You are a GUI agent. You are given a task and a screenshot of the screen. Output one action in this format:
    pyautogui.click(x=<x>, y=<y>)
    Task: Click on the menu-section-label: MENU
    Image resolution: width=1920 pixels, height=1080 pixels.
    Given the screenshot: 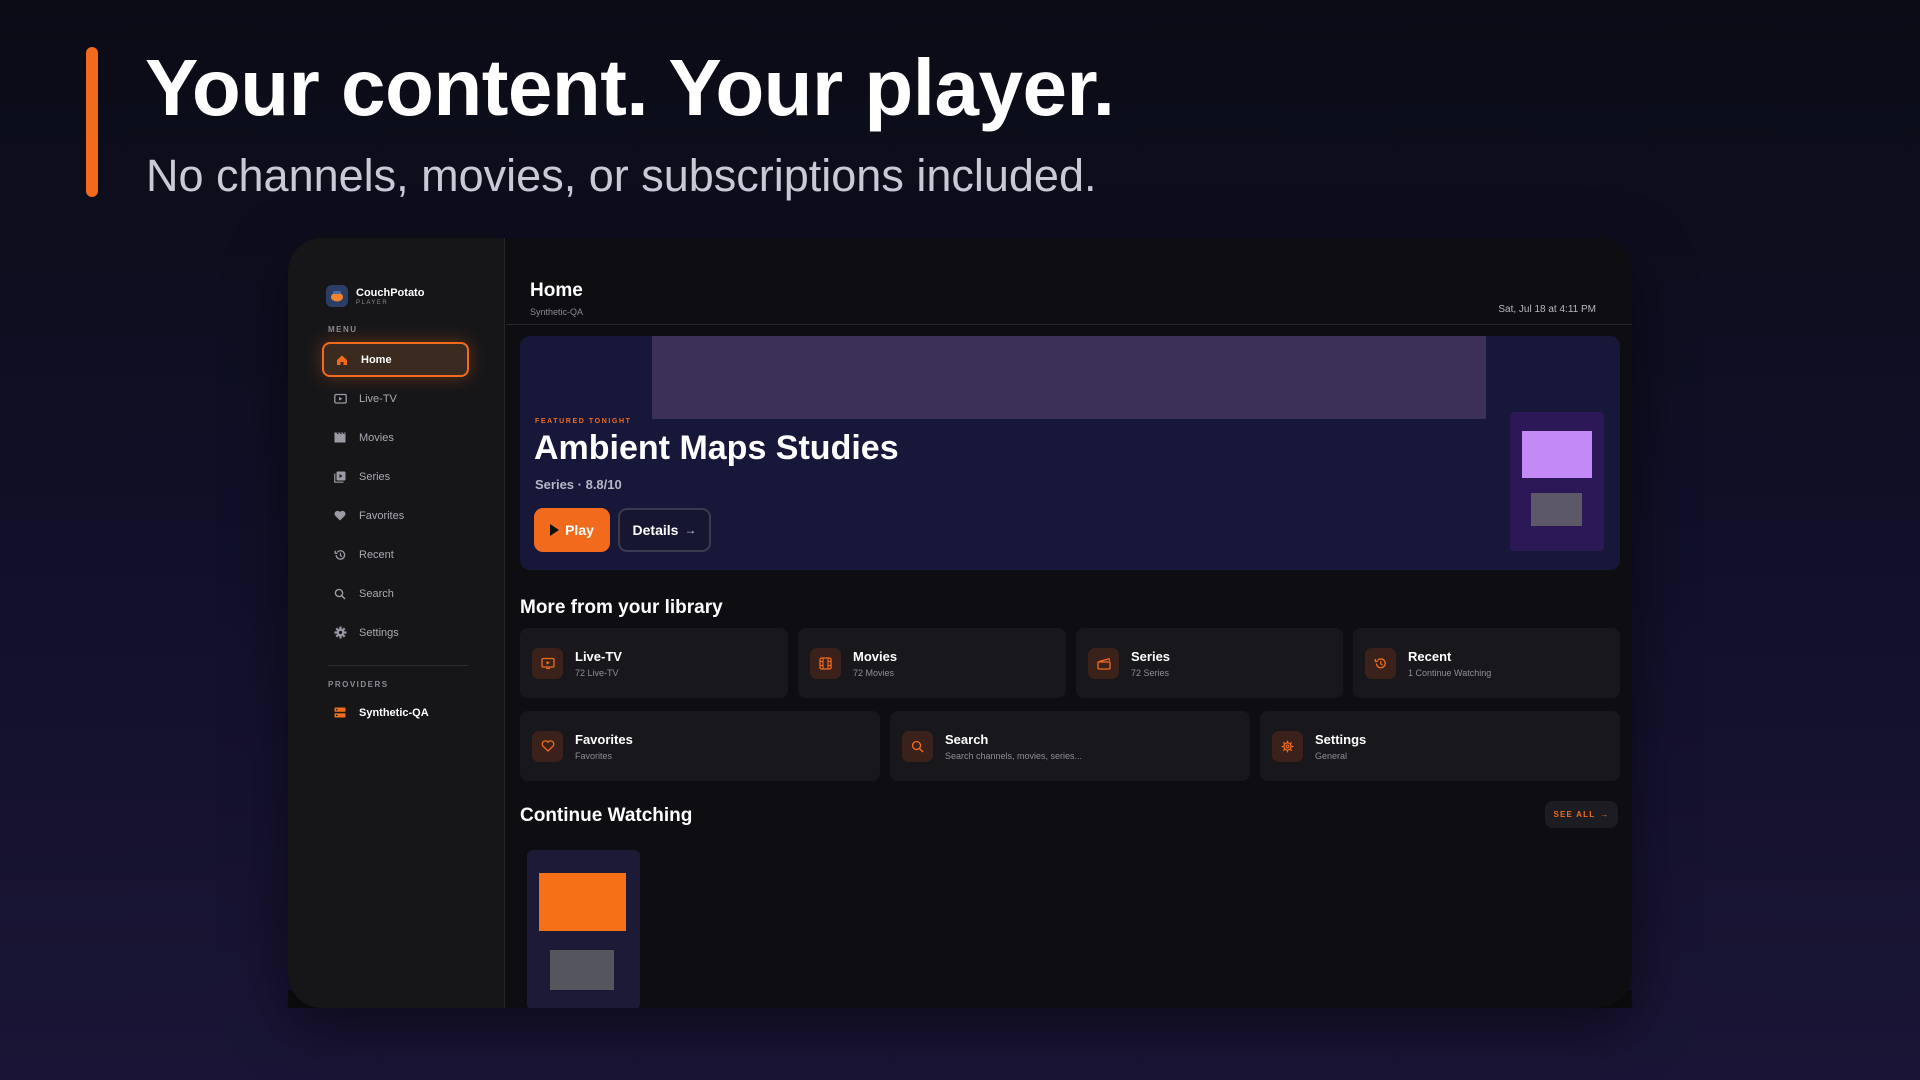 What is the action you would take?
    pyautogui.click(x=343, y=329)
    